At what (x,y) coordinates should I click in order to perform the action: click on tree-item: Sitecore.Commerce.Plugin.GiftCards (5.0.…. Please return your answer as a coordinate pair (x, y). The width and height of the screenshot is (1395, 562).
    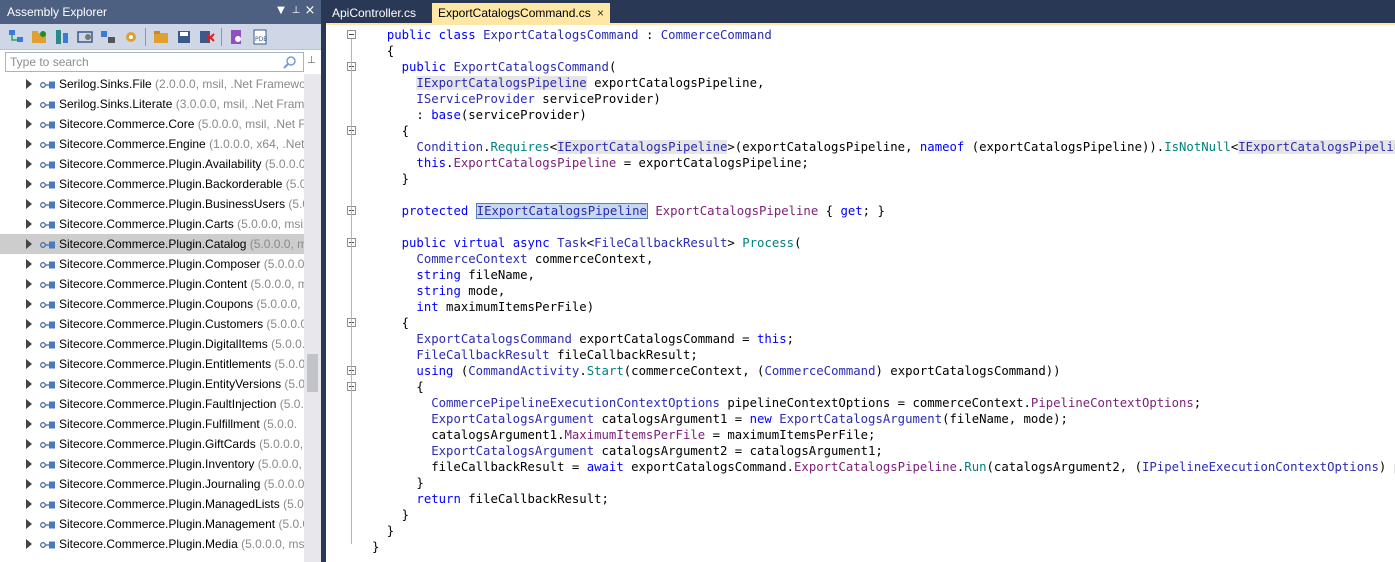
    Looking at the image, I should click on (152, 444).